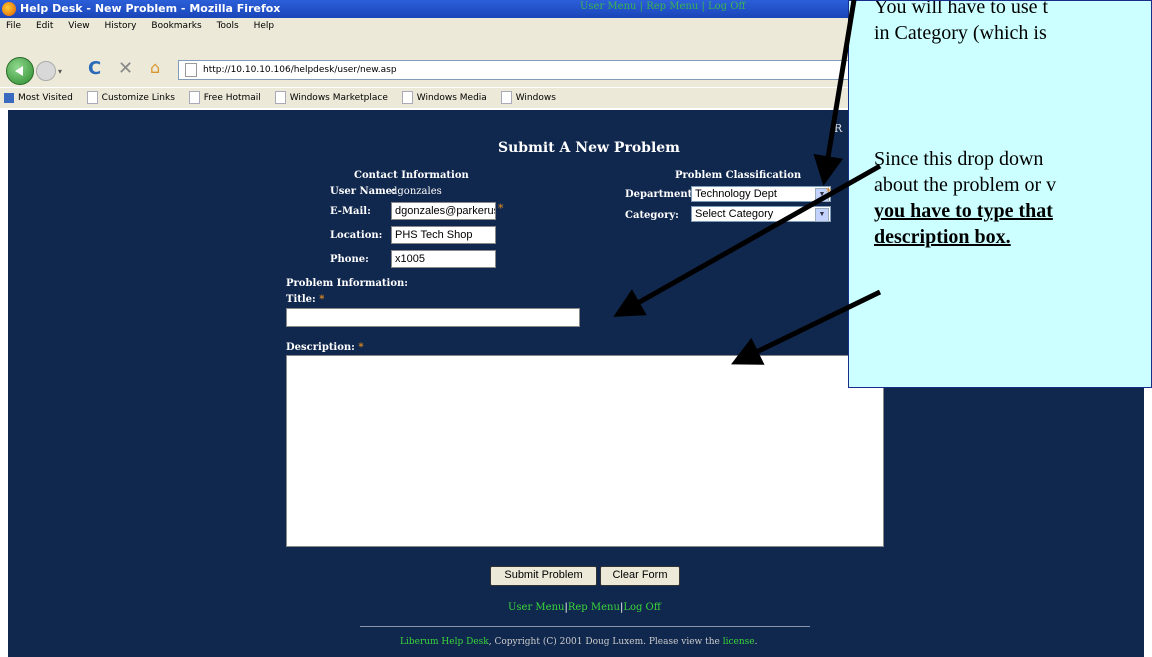  I want to click on arrow-to-description, so click(806, 327).